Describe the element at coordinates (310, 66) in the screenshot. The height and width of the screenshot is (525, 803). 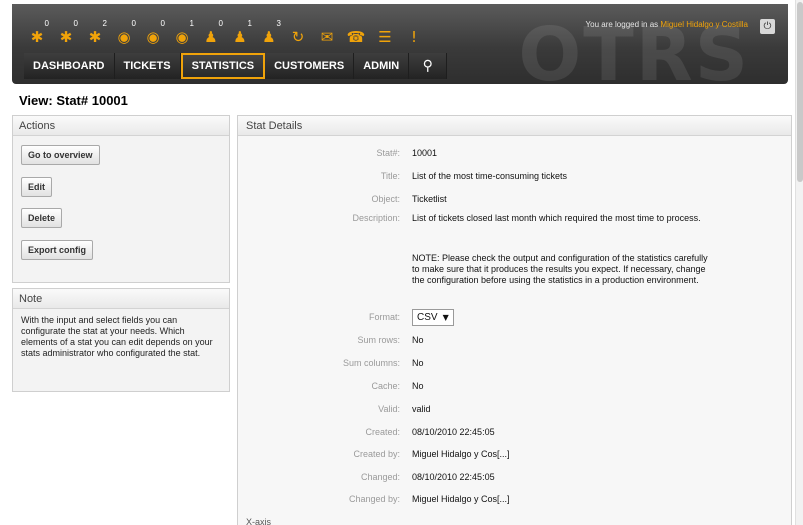
I see `nav-customers: CUSTOMERS` at that location.